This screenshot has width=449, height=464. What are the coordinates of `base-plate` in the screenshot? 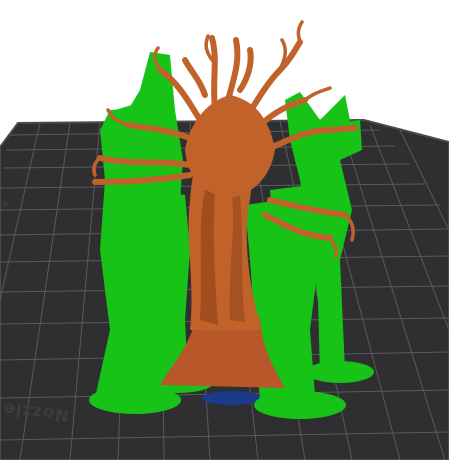 It's located at (232, 398).